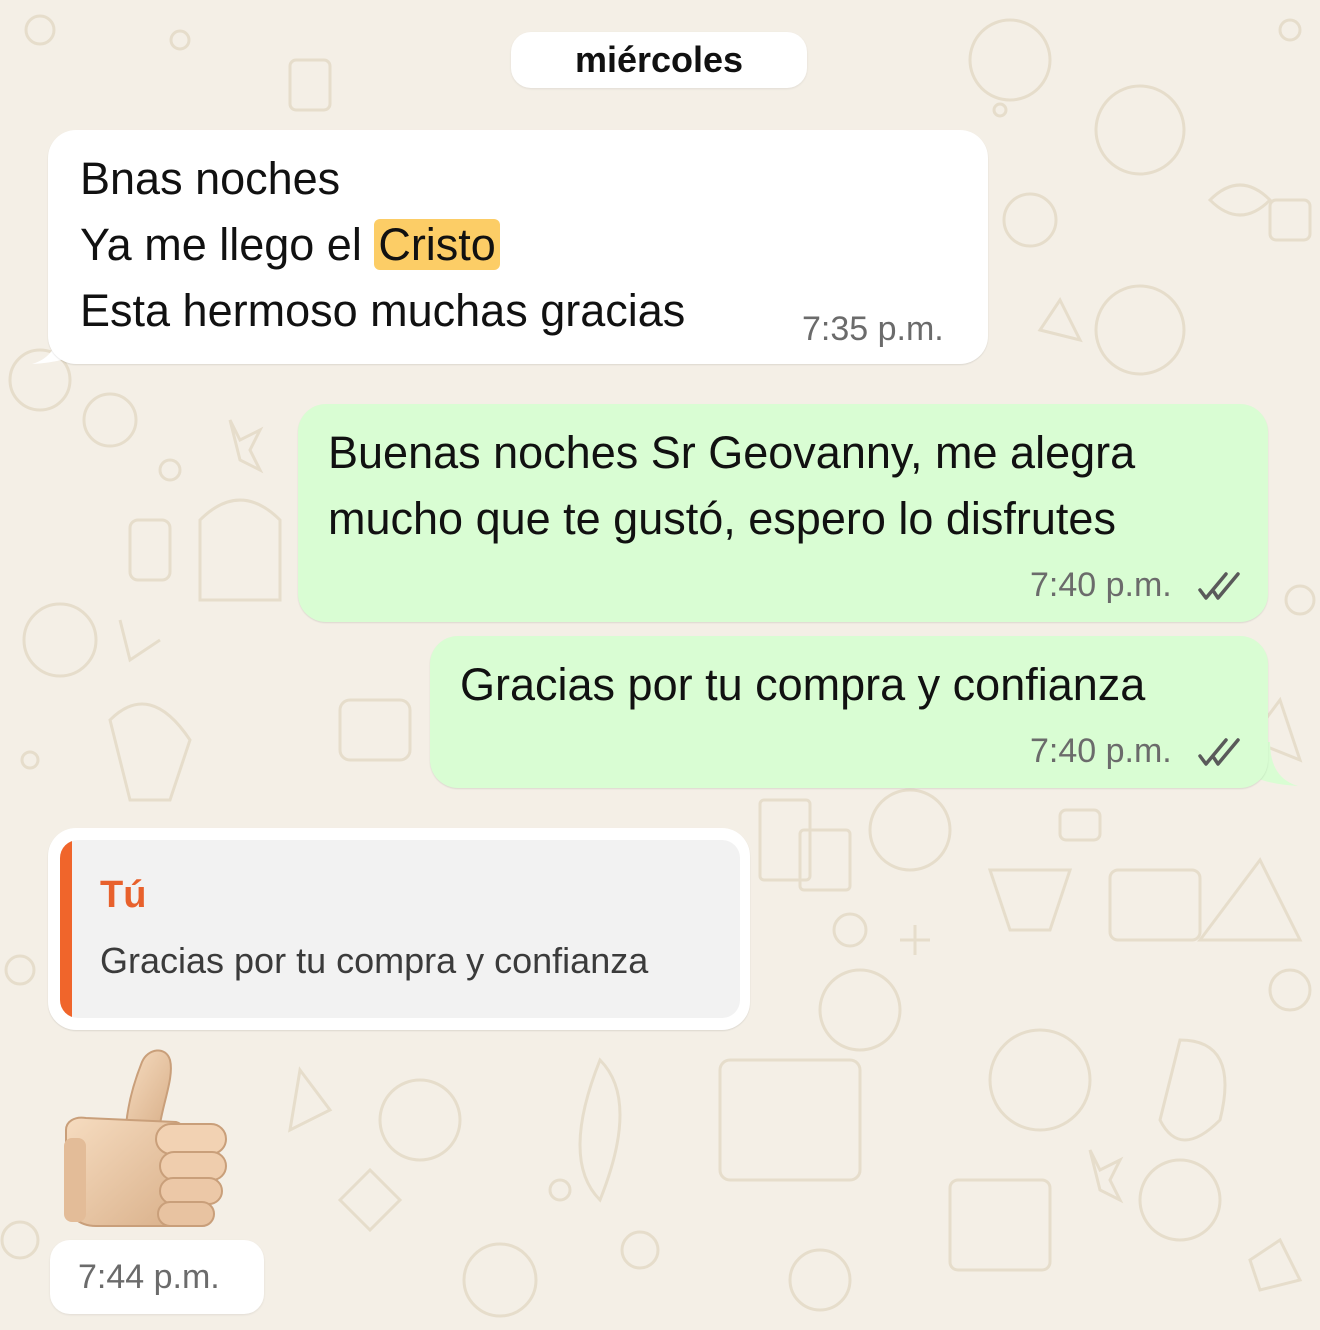  What do you see at coordinates (803, 684) in the screenshot?
I see `message-text-line: Gracias por tu compra y confianza` at bounding box center [803, 684].